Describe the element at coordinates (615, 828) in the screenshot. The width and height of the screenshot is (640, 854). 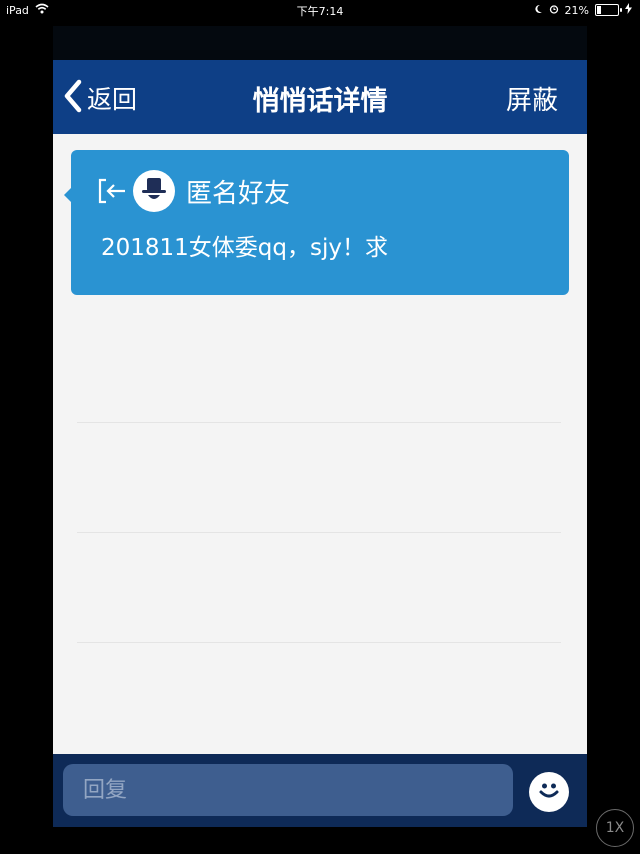
I see `zoom-button: 1X` at that location.